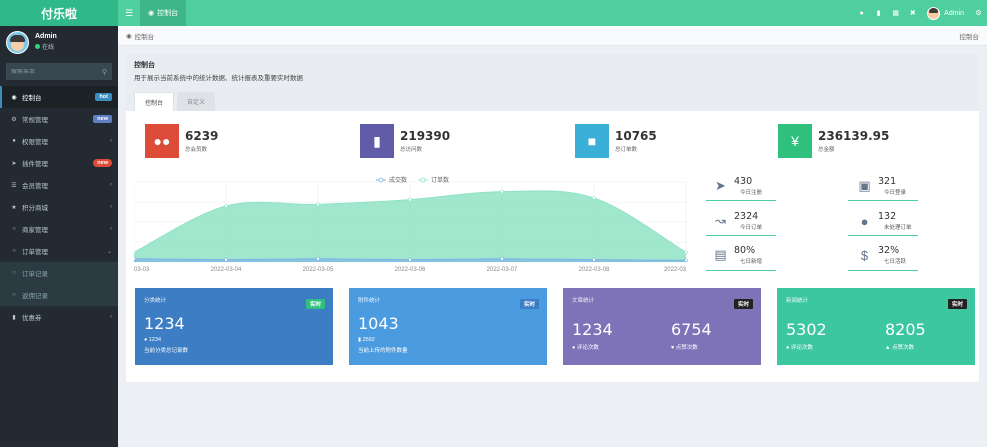  What do you see at coordinates (861, 13) in the screenshot?
I see `home-icon: ●` at bounding box center [861, 13].